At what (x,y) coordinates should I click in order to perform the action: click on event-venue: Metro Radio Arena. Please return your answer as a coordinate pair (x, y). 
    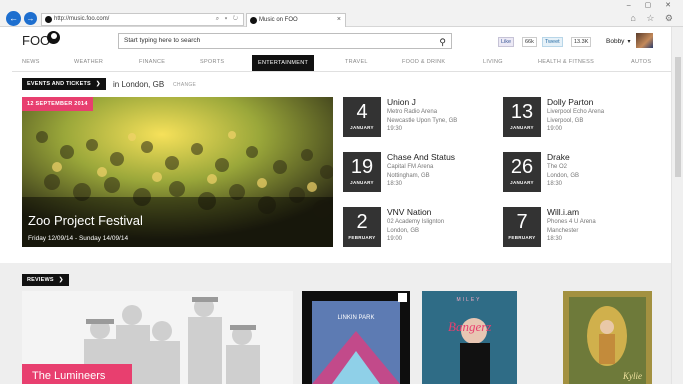
    Looking at the image, I should click on (412, 112).